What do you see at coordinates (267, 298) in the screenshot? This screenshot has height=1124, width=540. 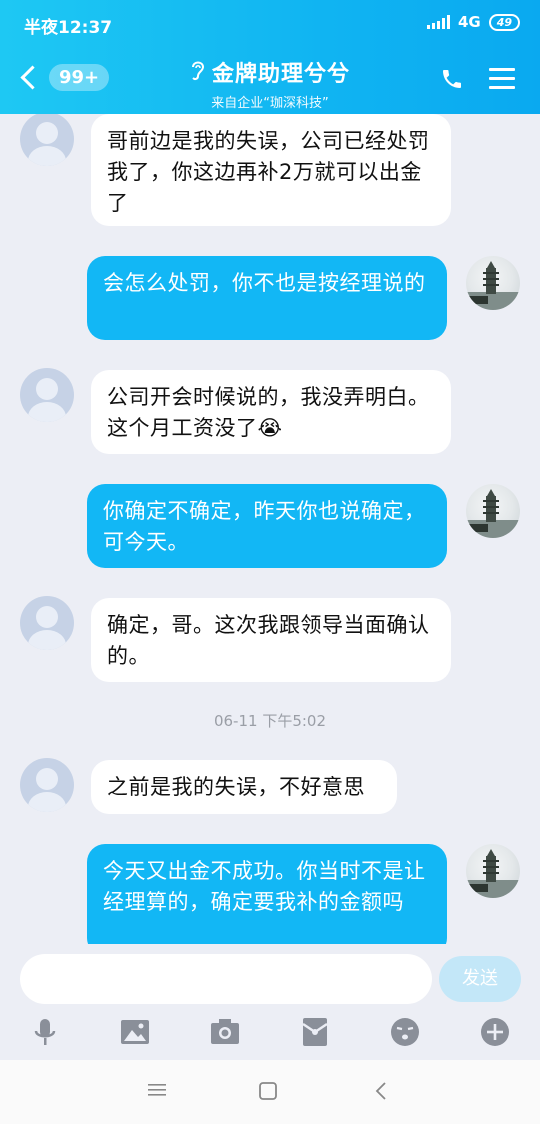 I see `message-bubble-outgoing: 会怎么处罚，你不也是按经理说的` at bounding box center [267, 298].